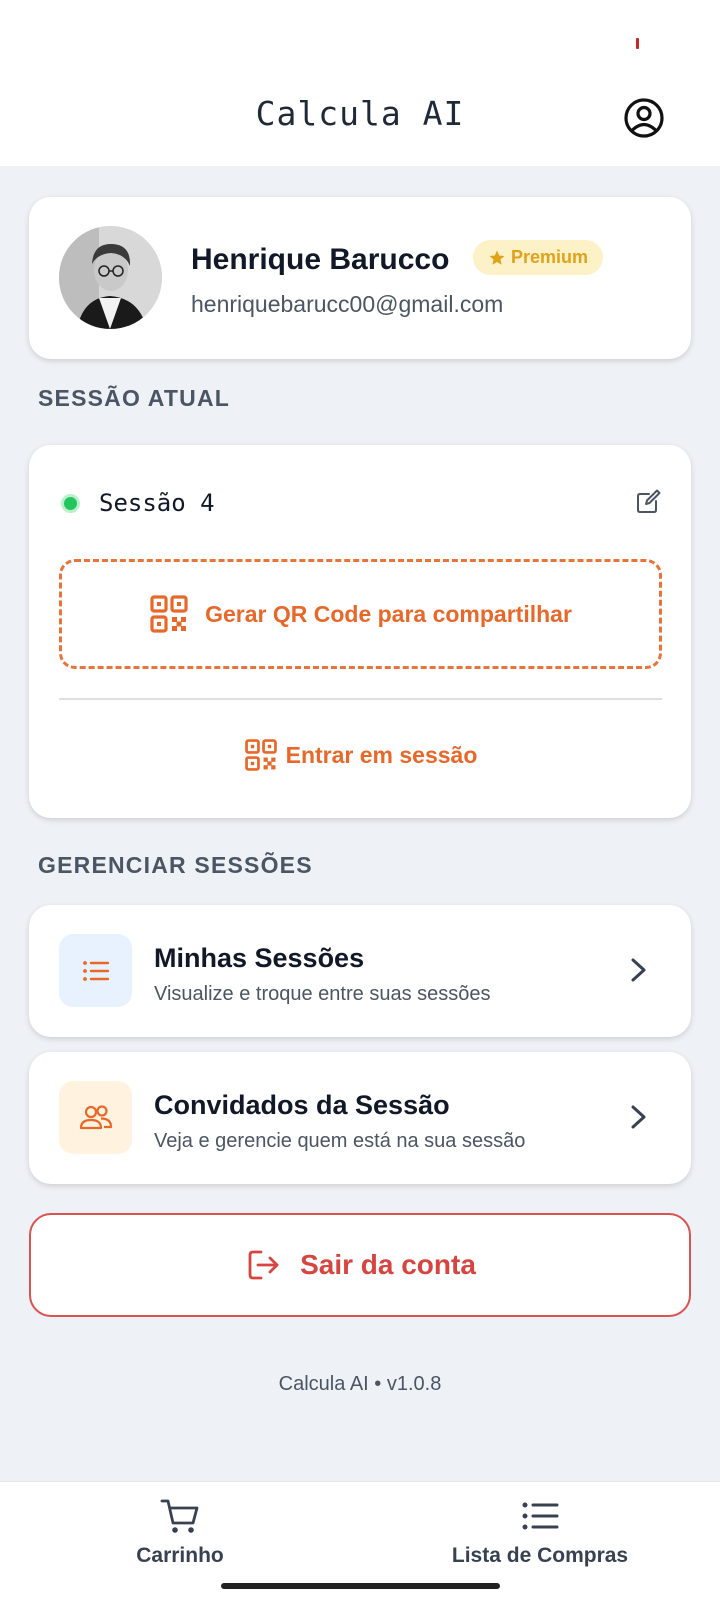 Image resolution: width=720 pixels, height=1600 pixels. Describe the element at coordinates (637, 43) in the screenshot. I see `status-indicator` at that location.